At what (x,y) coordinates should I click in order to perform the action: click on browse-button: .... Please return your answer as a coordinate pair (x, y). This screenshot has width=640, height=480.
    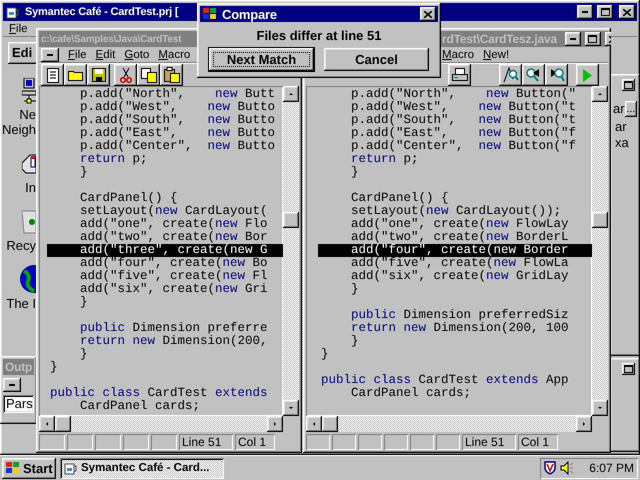
    Looking at the image, I should click on (630, 109).